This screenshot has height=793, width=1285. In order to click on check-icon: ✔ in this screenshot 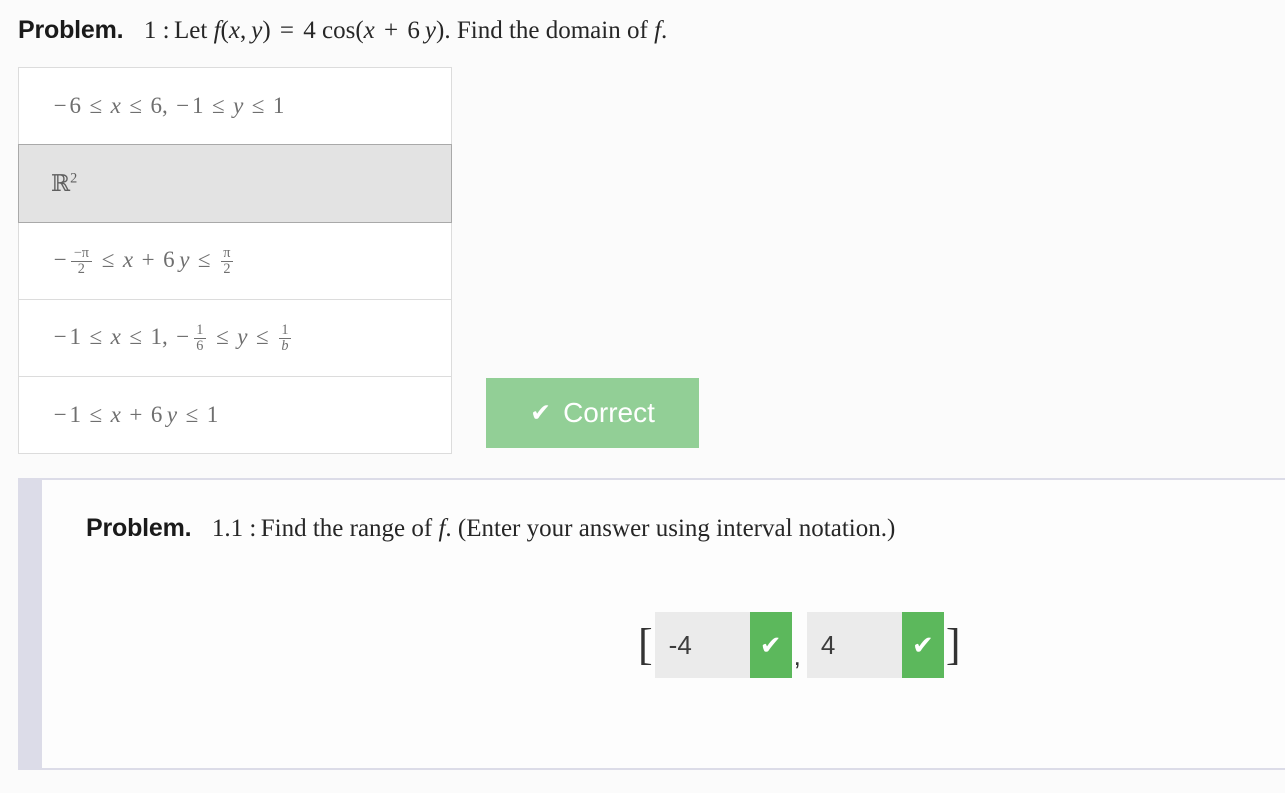, I will do `click(541, 412)`.